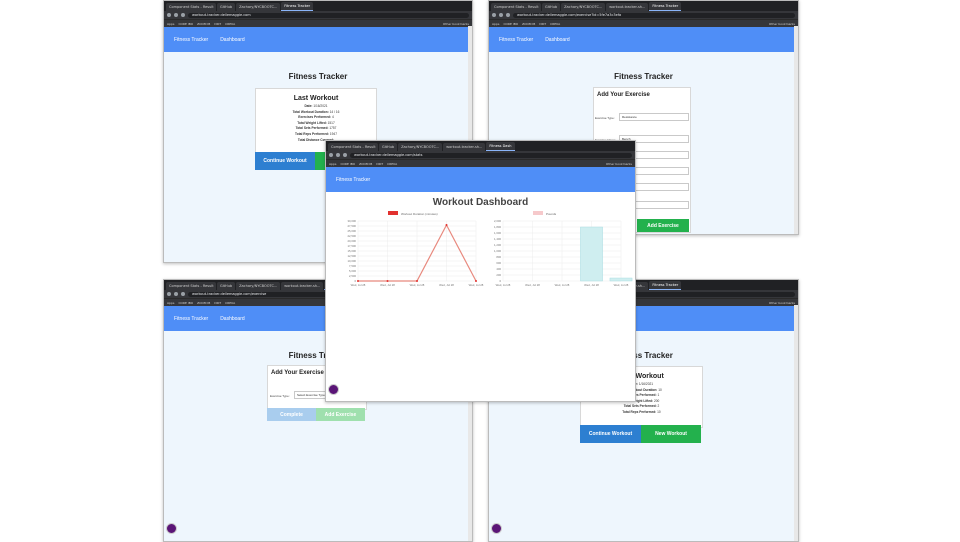  What do you see at coordinates (671, 434) in the screenshot?
I see `new-workout-button: New Workout` at bounding box center [671, 434].